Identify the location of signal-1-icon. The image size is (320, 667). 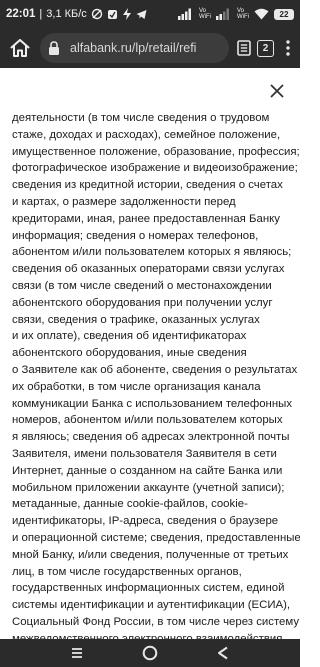
(184, 14).